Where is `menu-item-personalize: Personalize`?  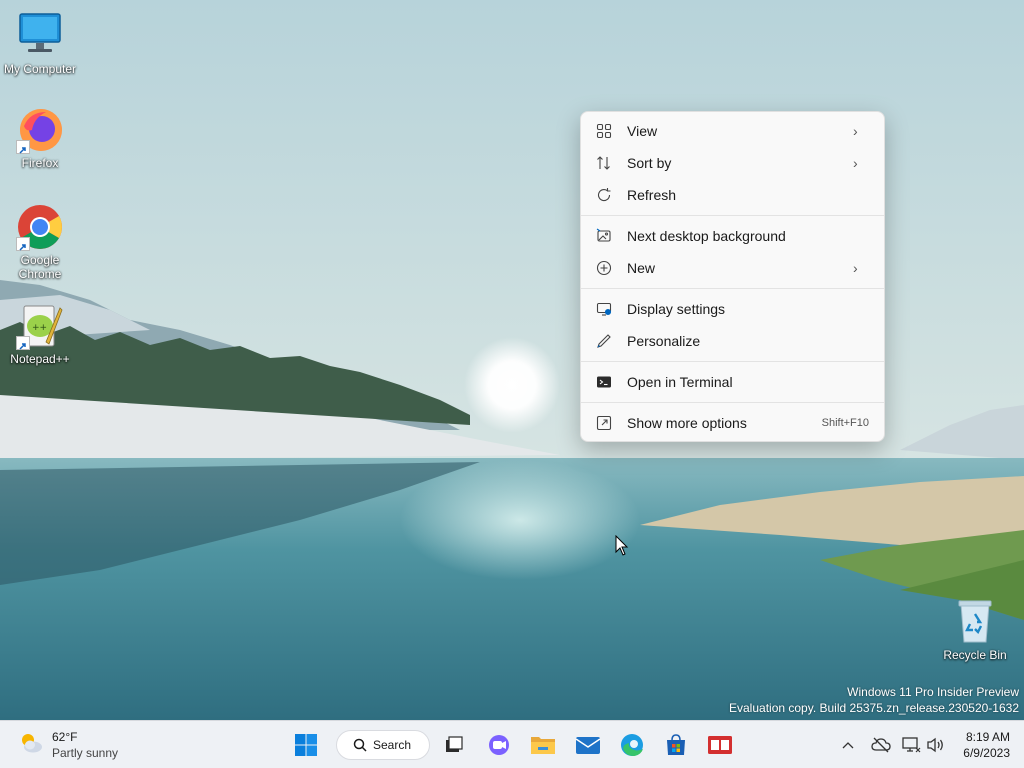 menu-item-personalize: Personalize is located at coordinates (732, 341).